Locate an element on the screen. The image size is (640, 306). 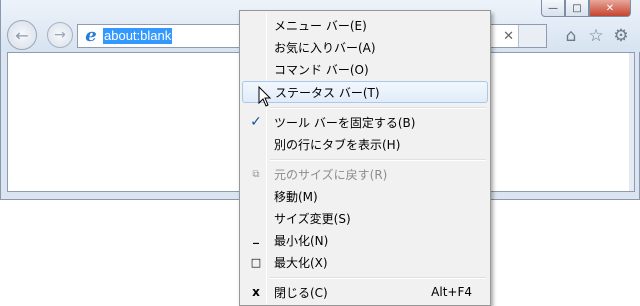
menu-item-menu-bar: メニュー バー(E) is located at coordinates (365, 25).